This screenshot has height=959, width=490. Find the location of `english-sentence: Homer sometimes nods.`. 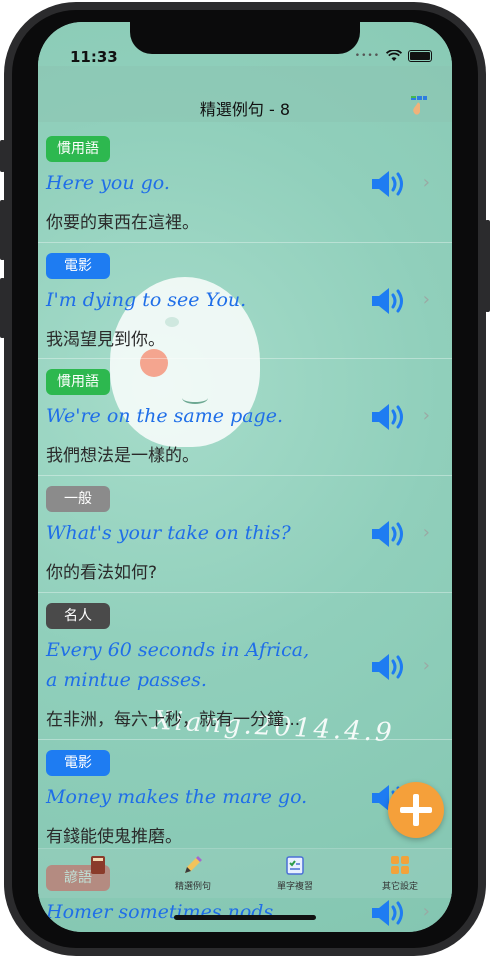

english-sentence: Homer sometimes nods. is located at coordinates (163, 912).